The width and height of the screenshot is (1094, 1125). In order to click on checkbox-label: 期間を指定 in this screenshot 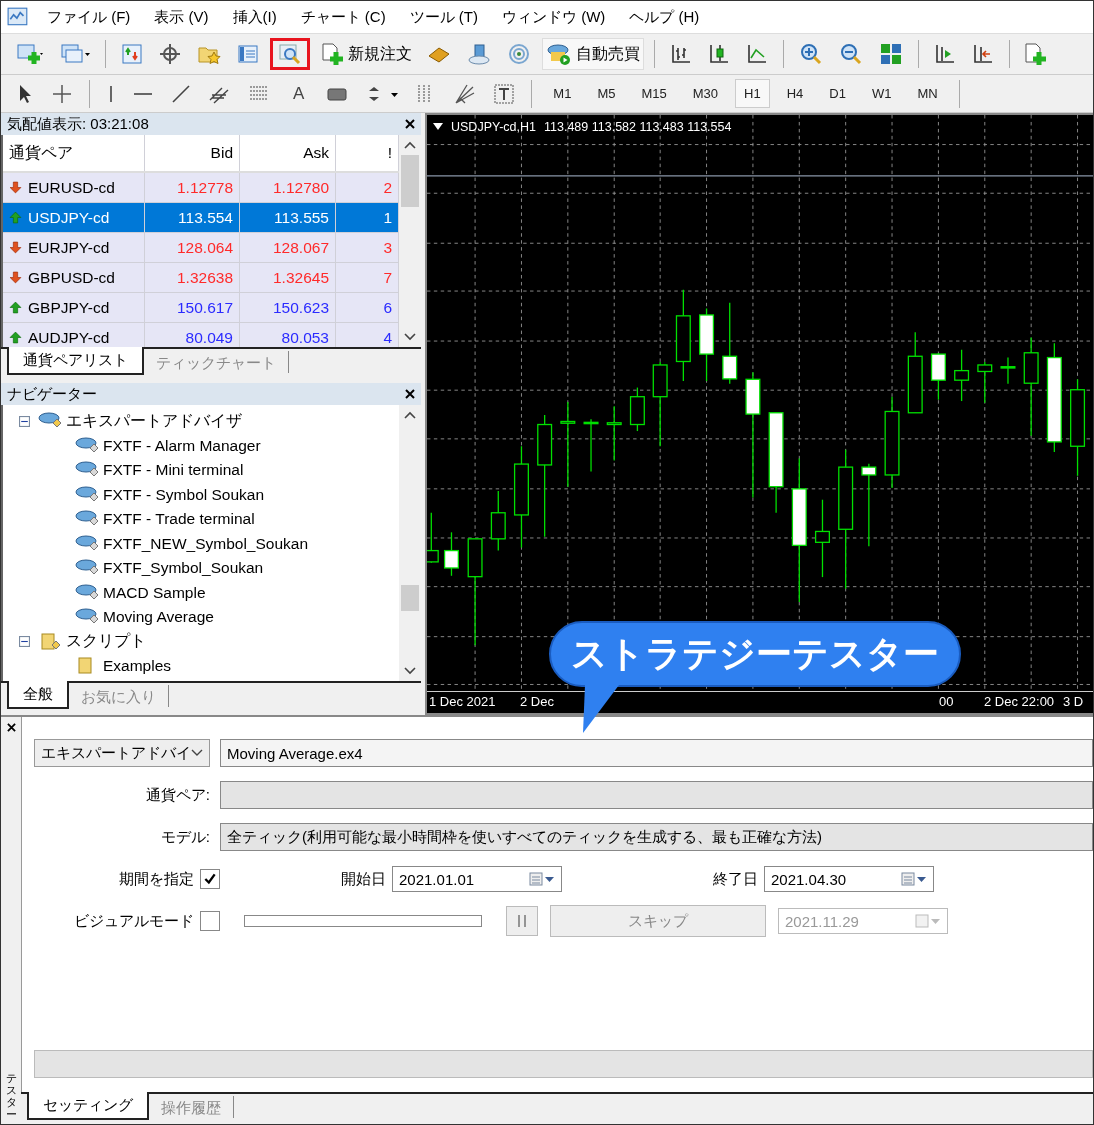, I will do `click(156, 879)`.